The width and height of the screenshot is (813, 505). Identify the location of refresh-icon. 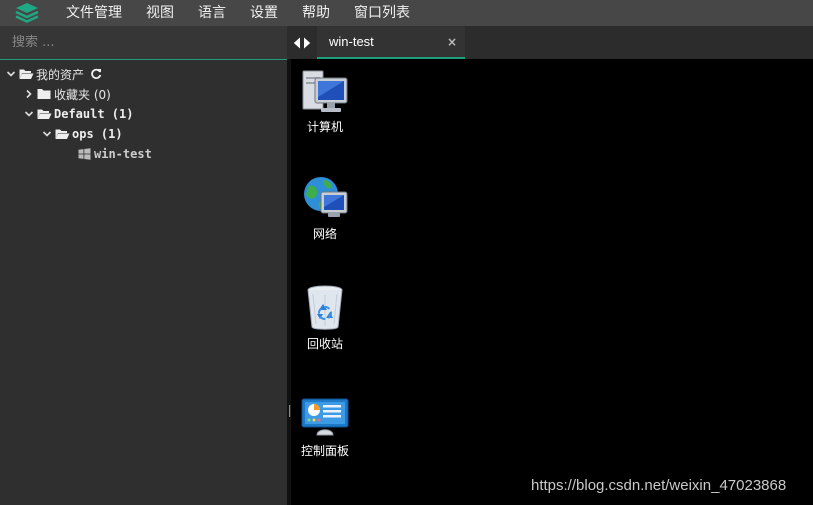
(96, 74).